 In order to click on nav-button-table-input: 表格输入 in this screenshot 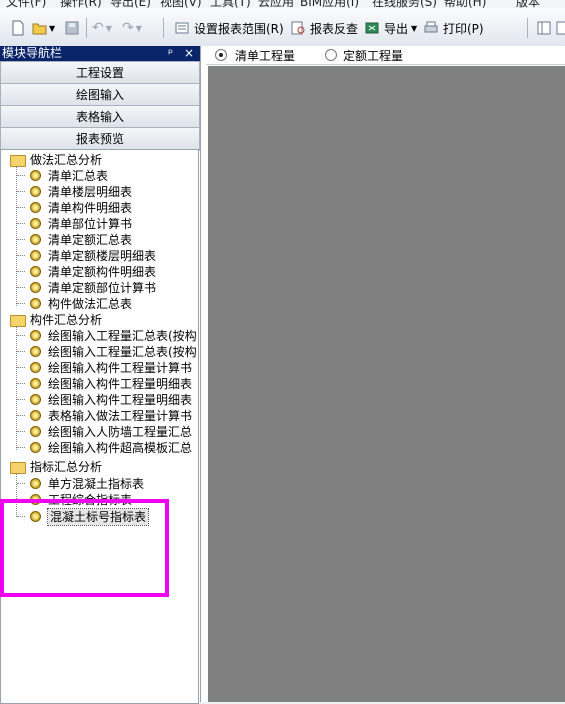, I will do `click(100, 117)`.